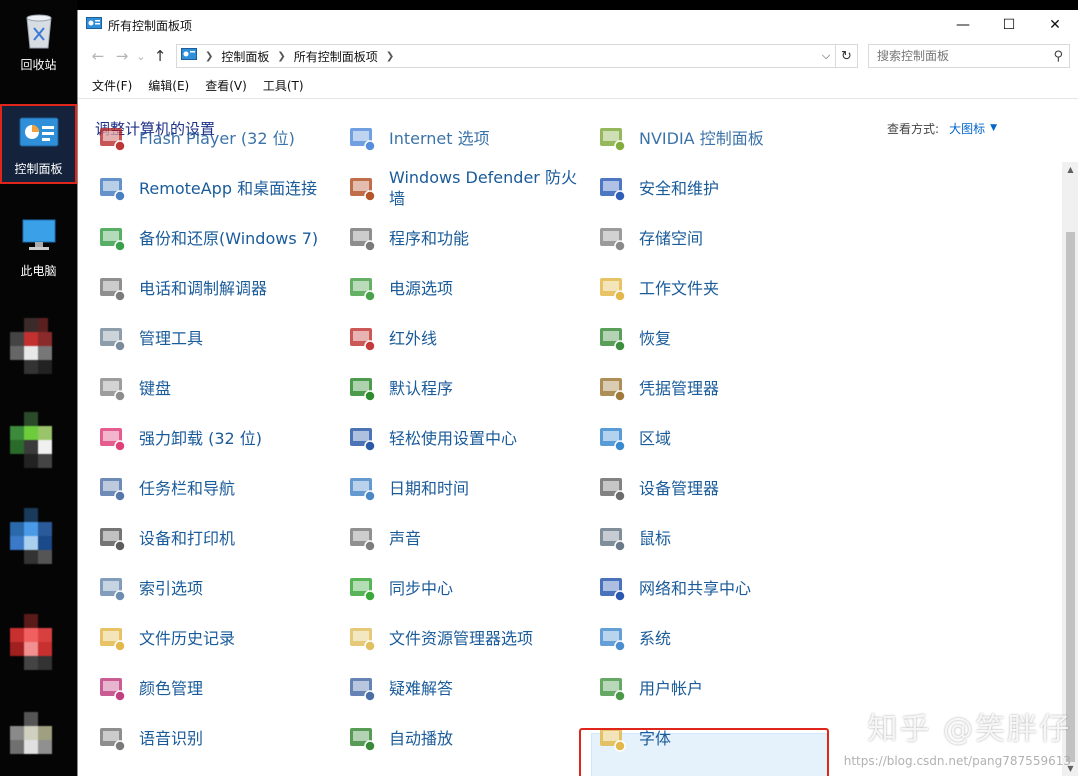  I want to click on control-panel-item: 工作文件夹, so click(715, 288).